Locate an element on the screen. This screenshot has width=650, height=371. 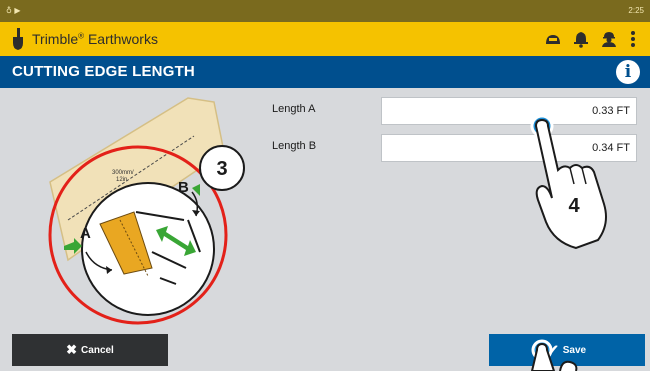
length-a-input: 0.33 FT is located at coordinates (509, 111).